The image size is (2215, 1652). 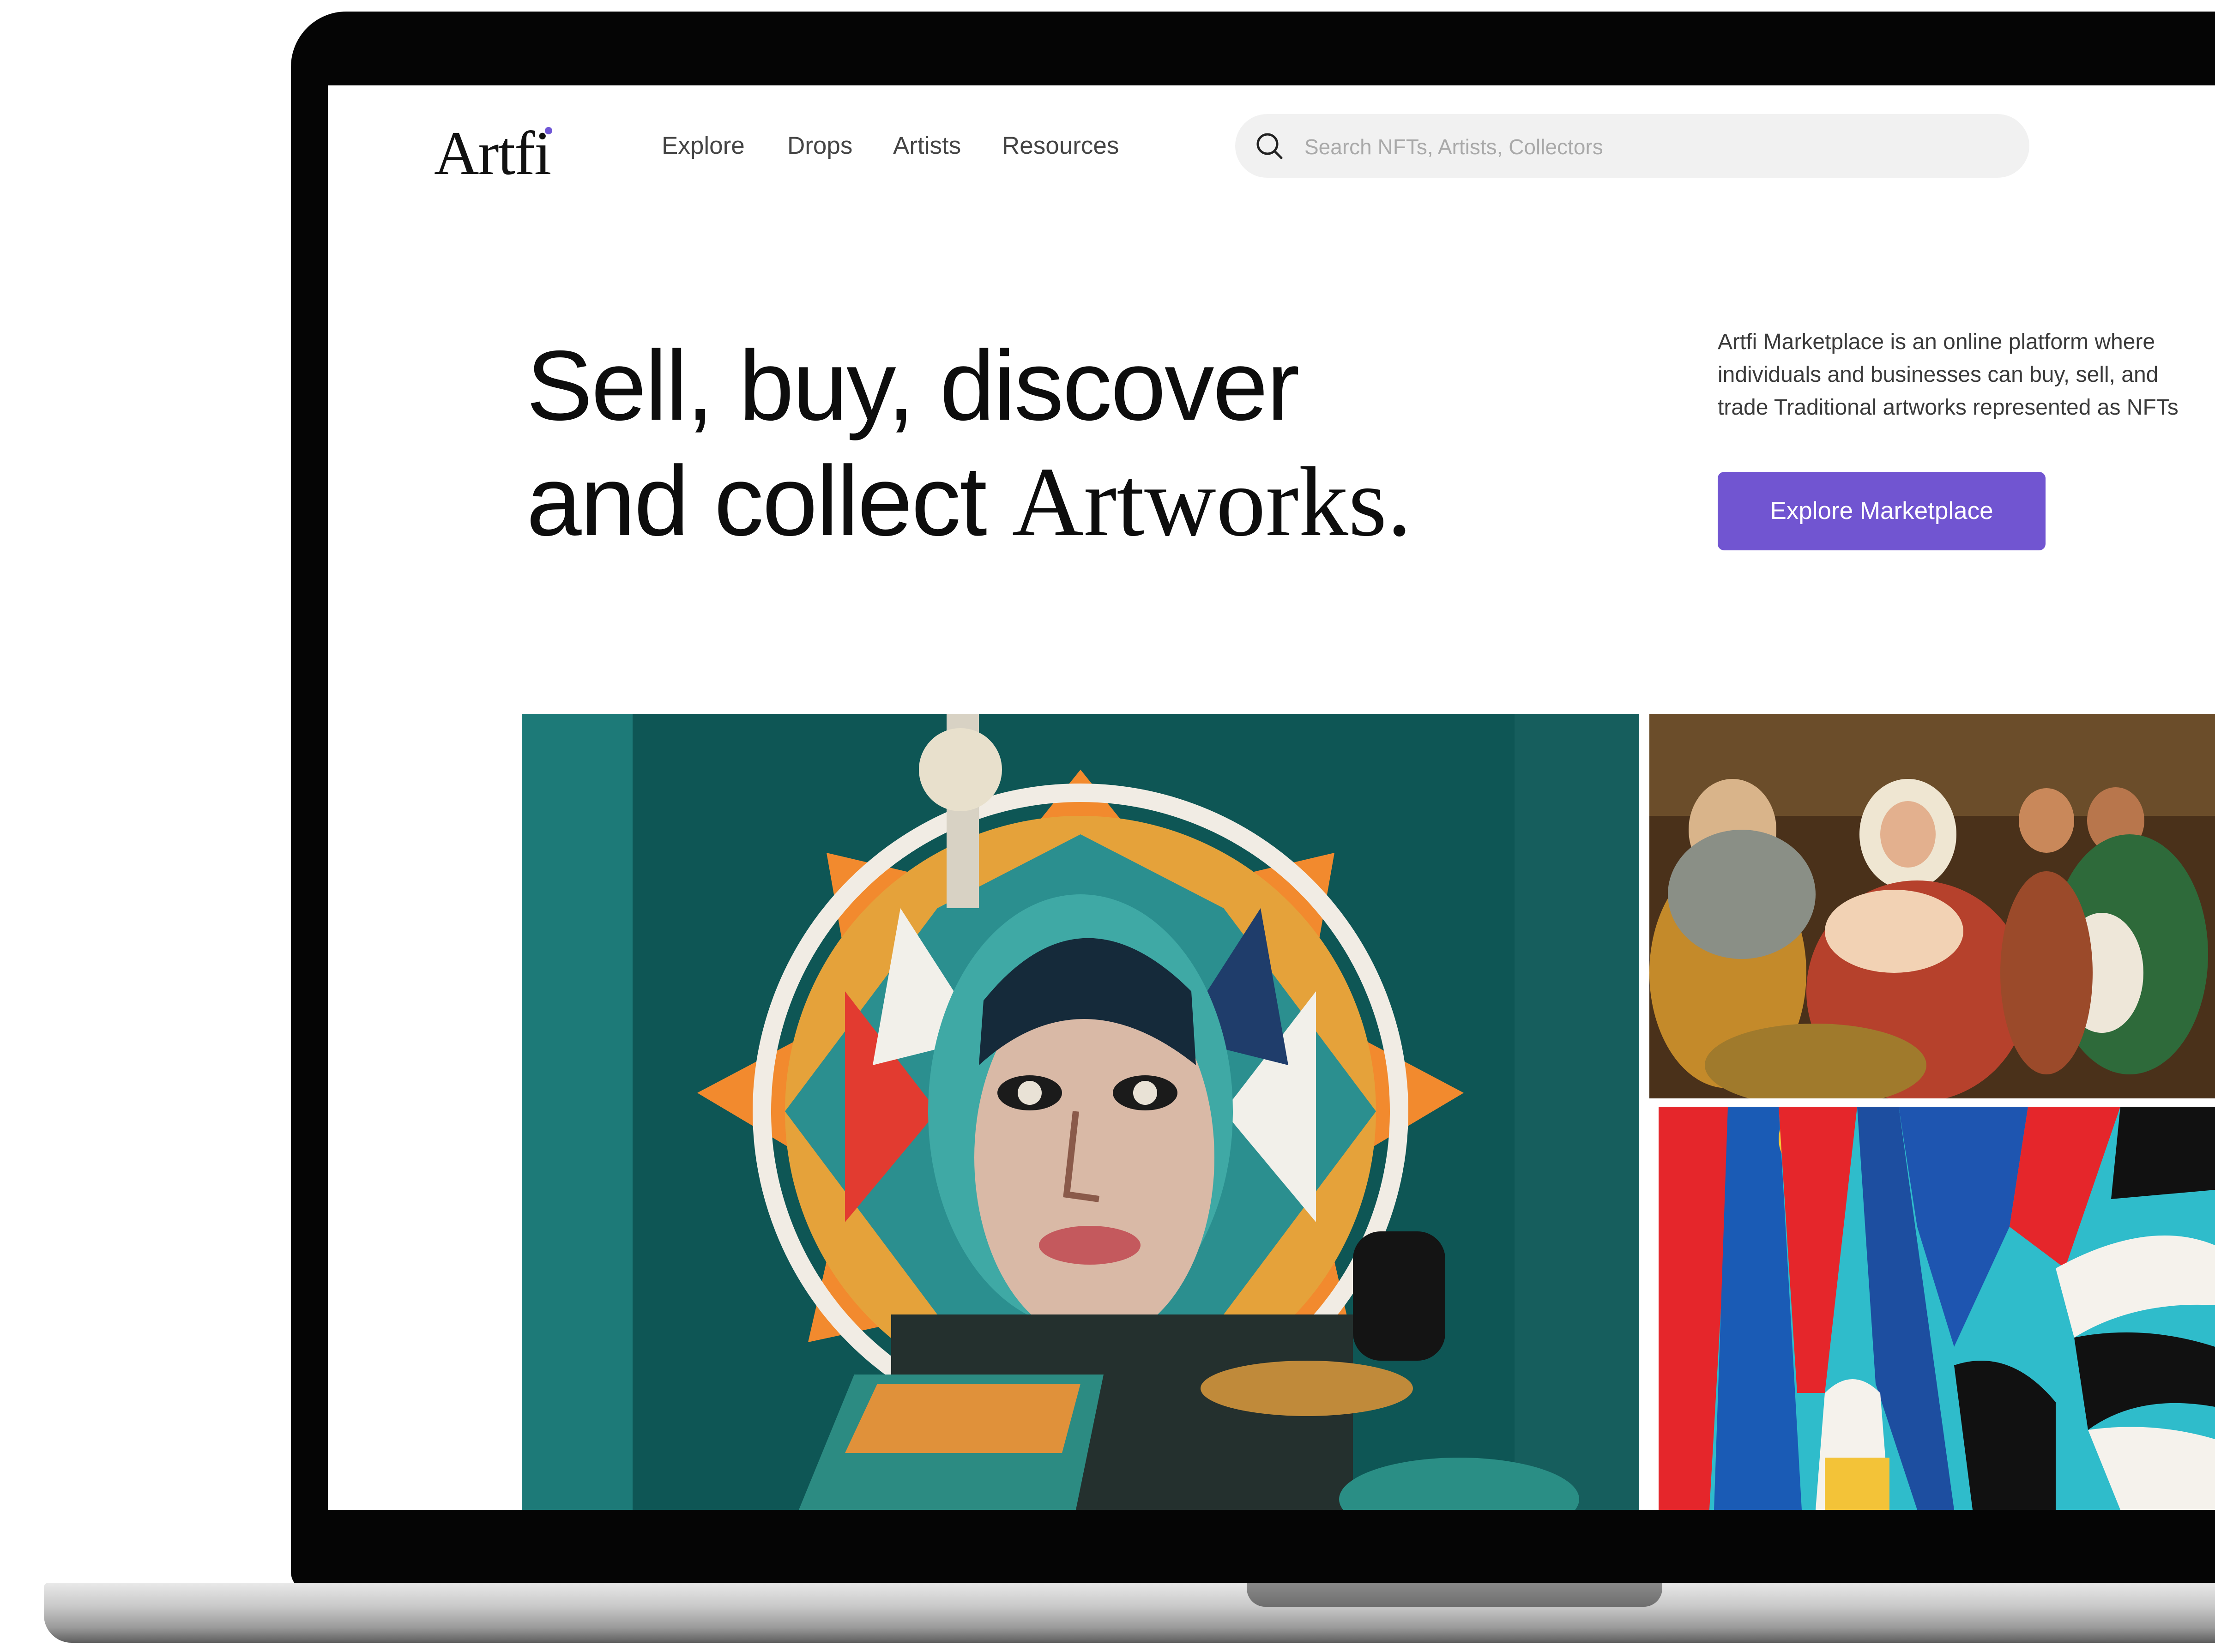 I want to click on search-icon, so click(x=1270, y=146).